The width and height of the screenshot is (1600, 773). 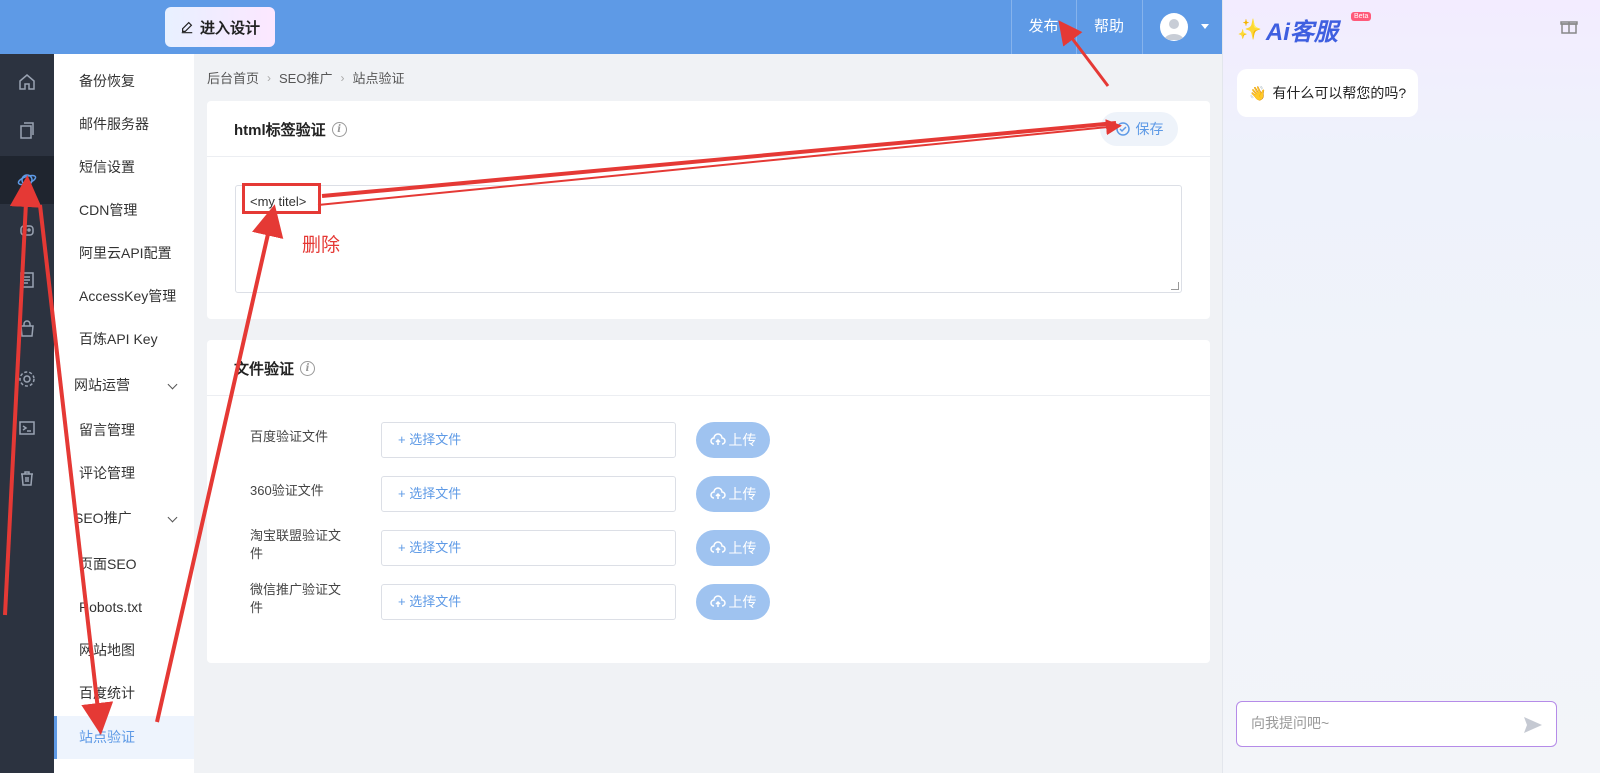 I want to click on html-tag-title: html标签验证, so click(x=280, y=130).